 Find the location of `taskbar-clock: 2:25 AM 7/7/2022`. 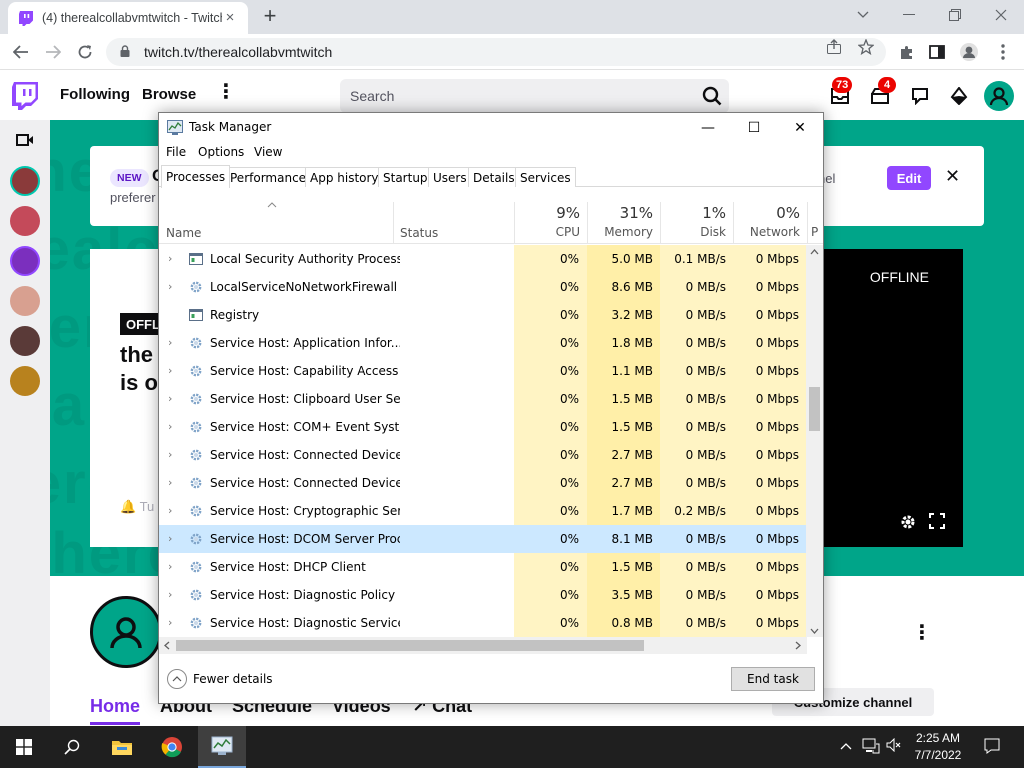

taskbar-clock: 2:25 AM 7/7/2022 is located at coordinates (938, 747).